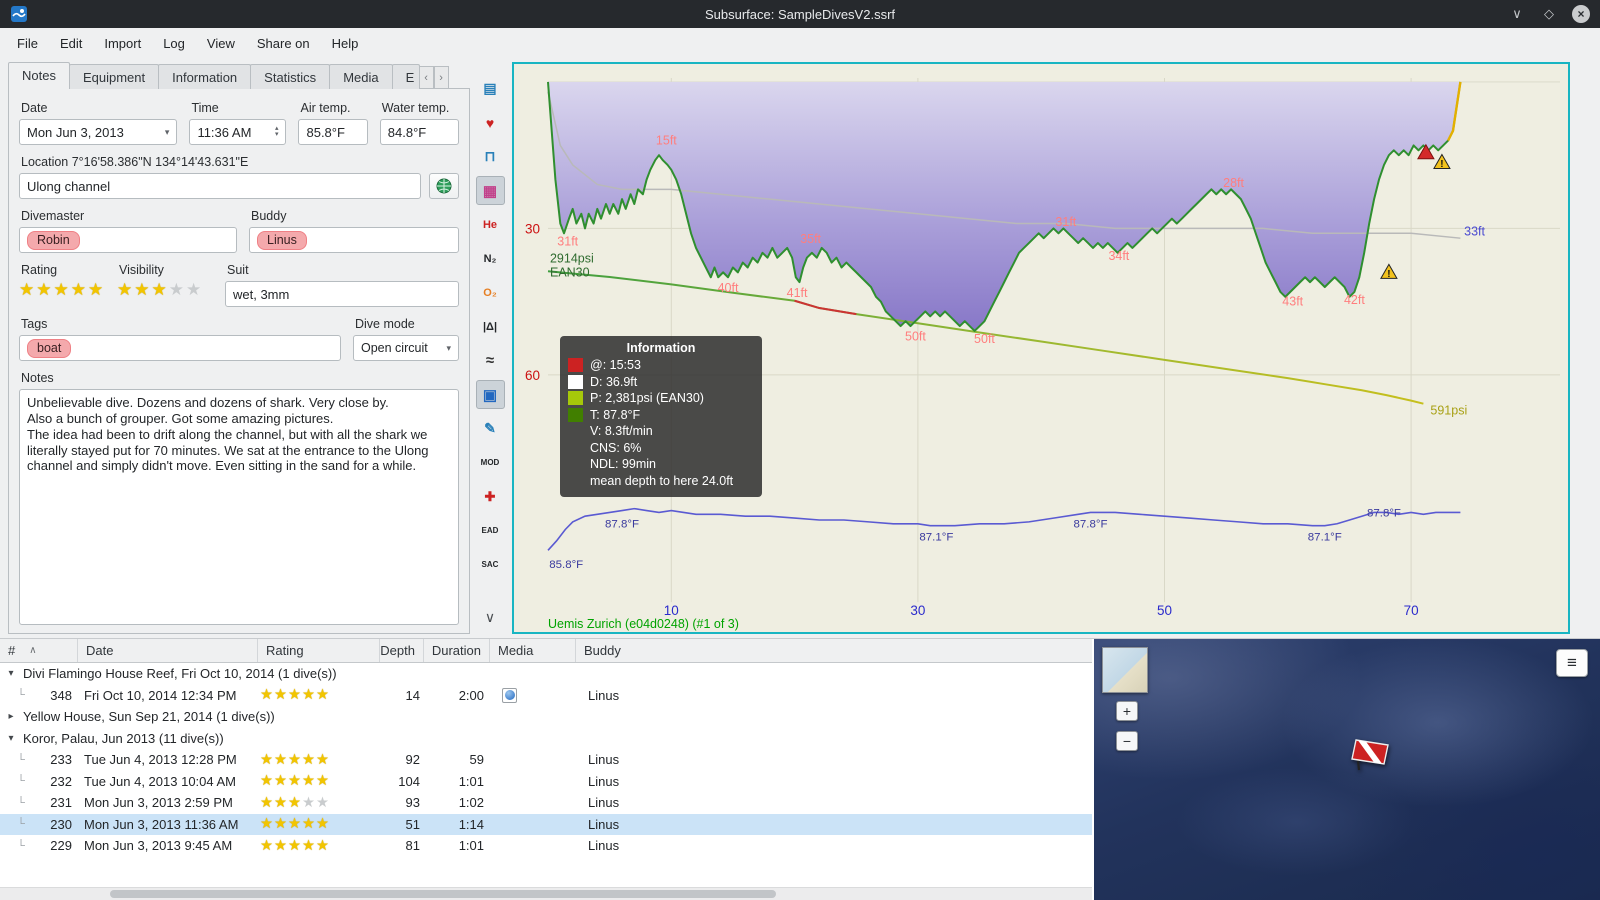 The image size is (1600, 900). Describe the element at coordinates (174, 43) in the screenshot. I see `menu-log: Log` at that location.